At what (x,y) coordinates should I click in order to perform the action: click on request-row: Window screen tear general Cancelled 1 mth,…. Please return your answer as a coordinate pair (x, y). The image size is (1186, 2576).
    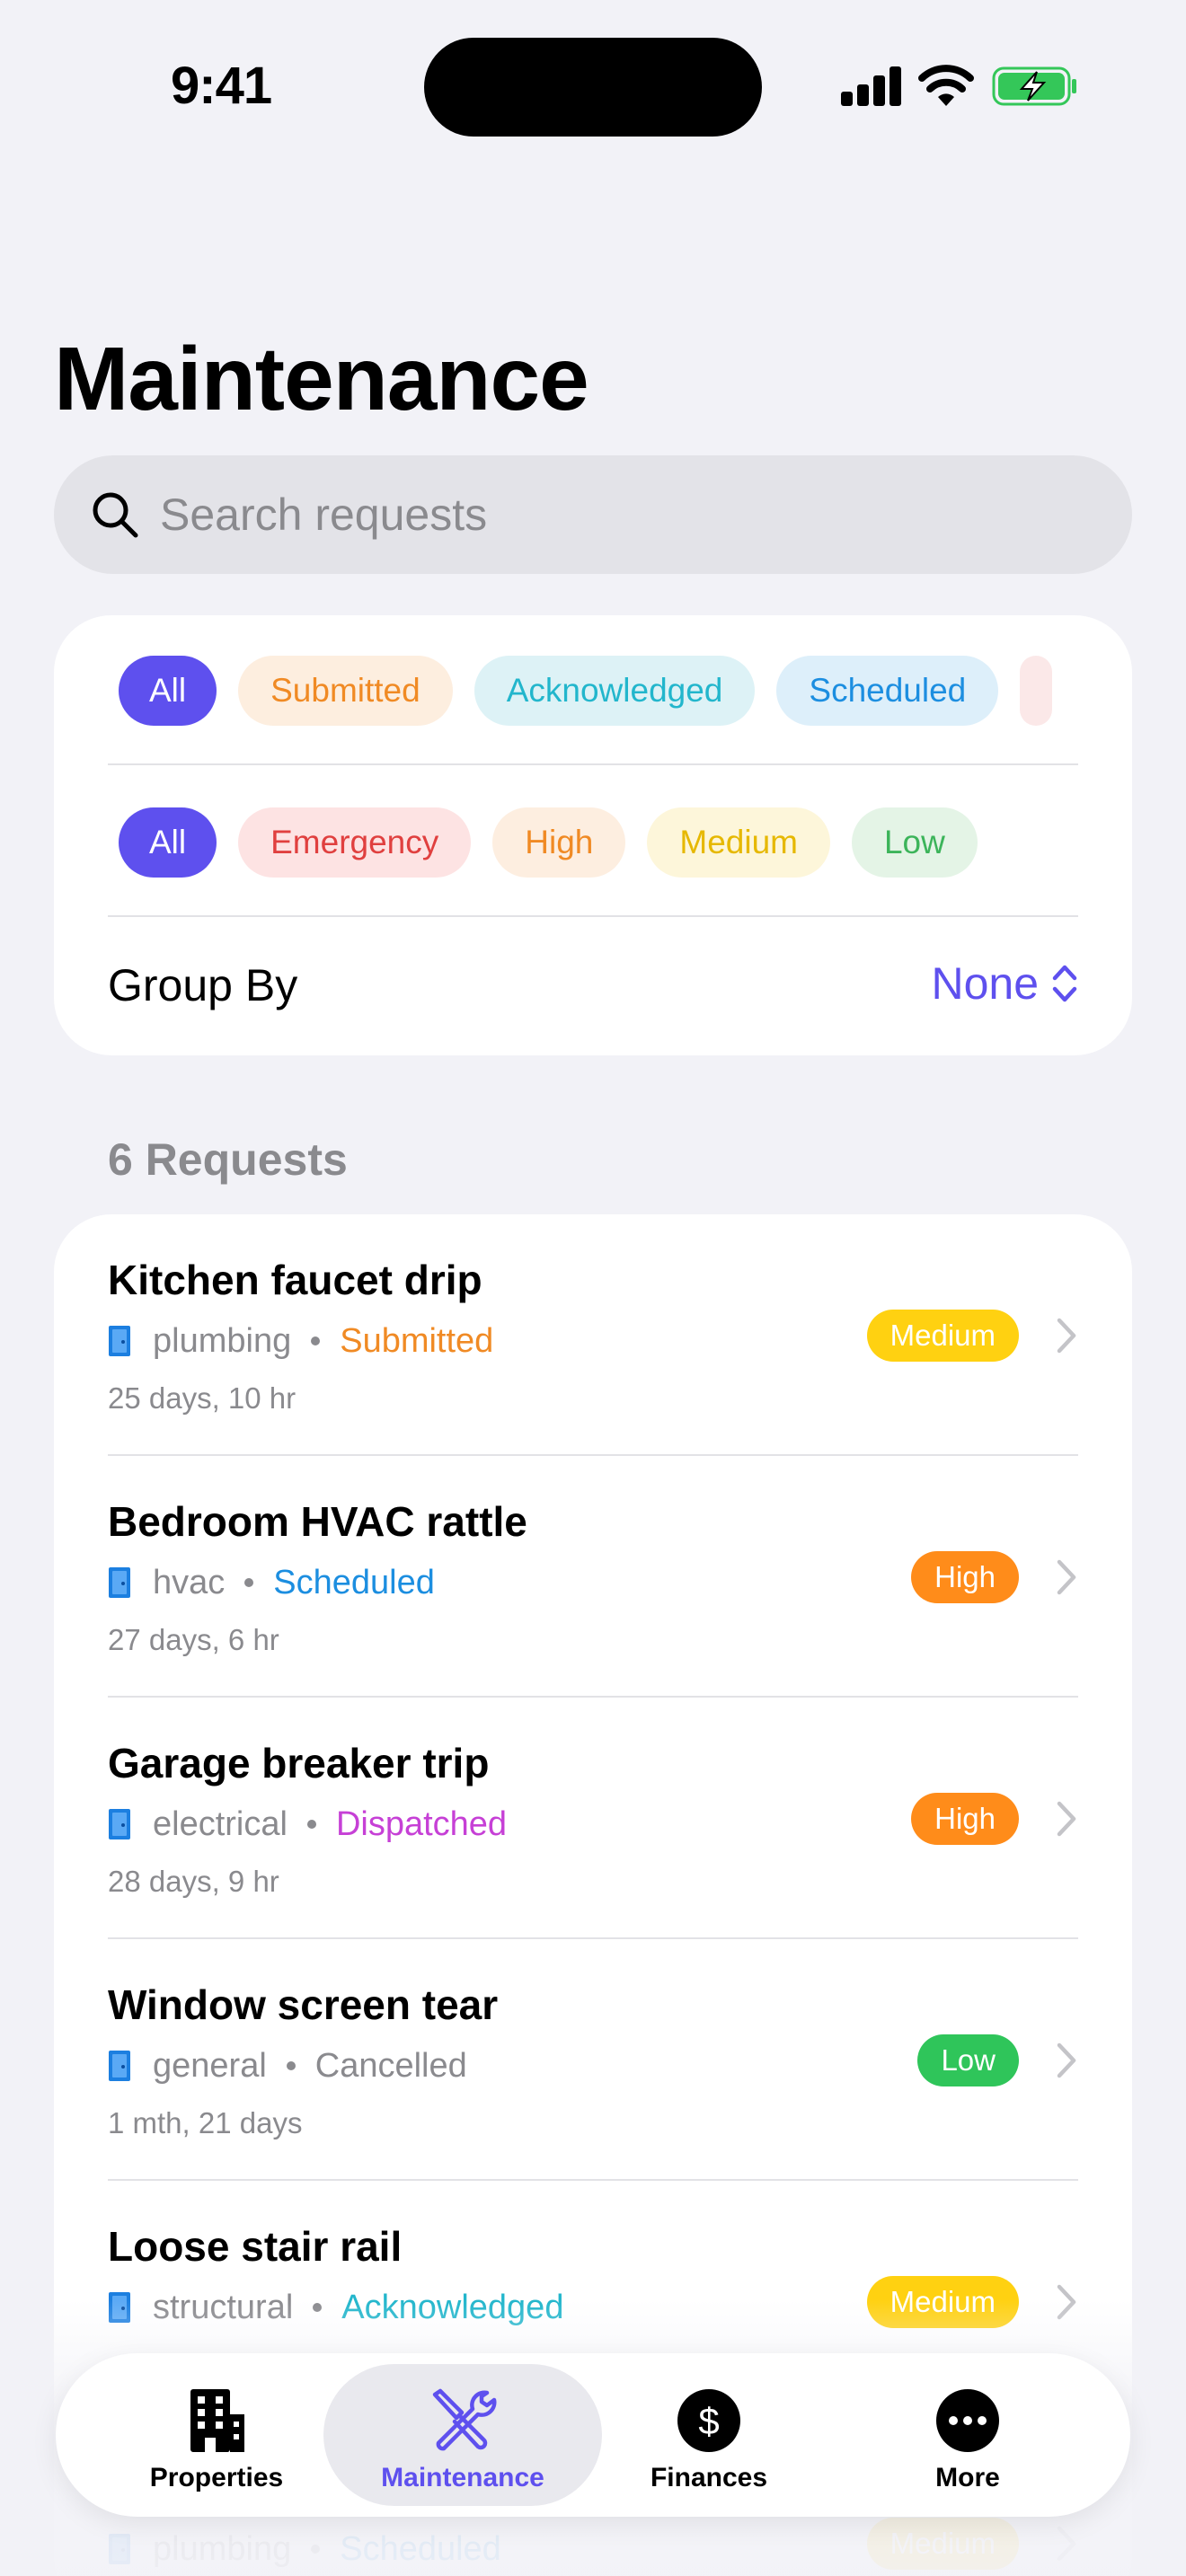
    Looking at the image, I should click on (593, 2060).